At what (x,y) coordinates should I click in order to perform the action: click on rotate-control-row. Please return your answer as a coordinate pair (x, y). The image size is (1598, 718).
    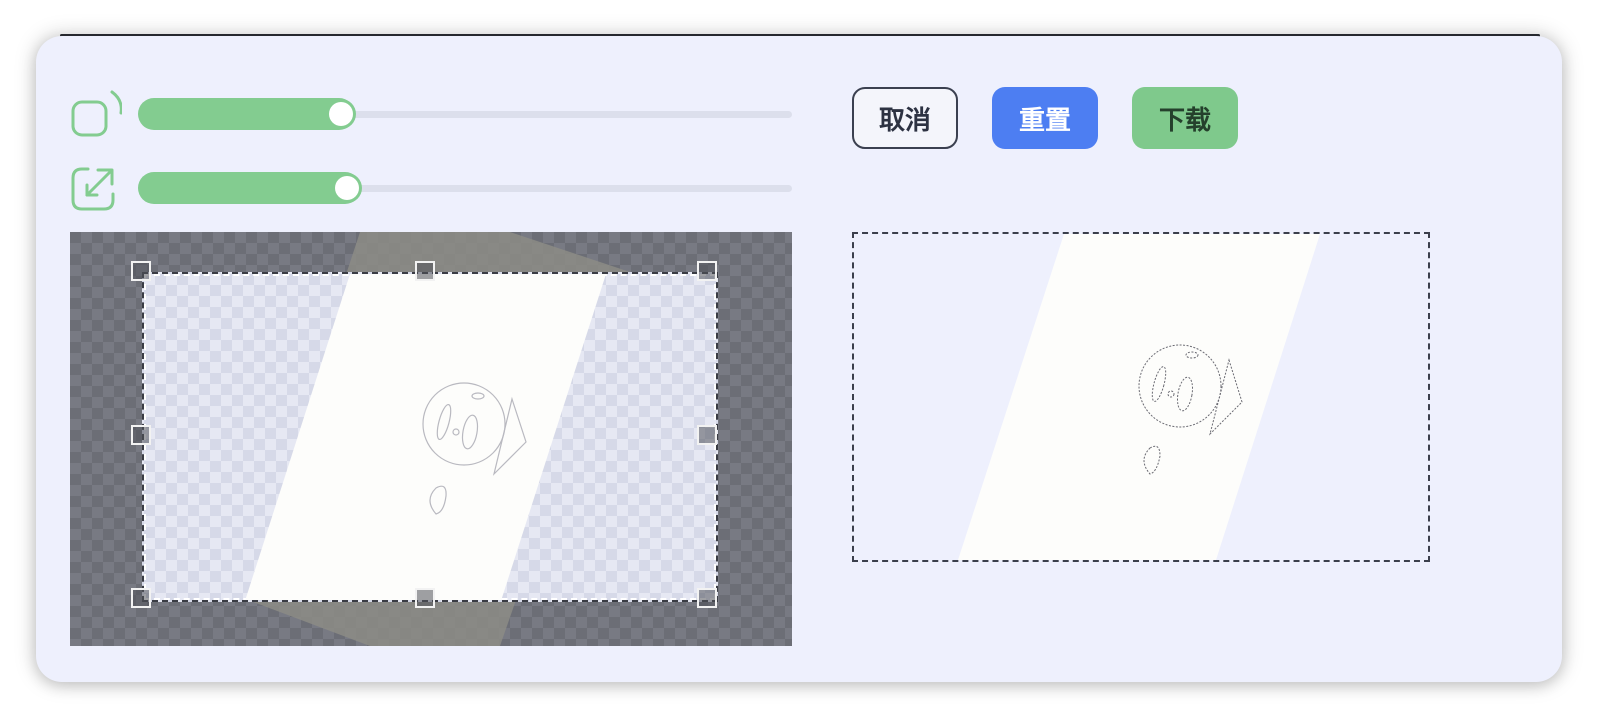
    Looking at the image, I should click on (436, 113).